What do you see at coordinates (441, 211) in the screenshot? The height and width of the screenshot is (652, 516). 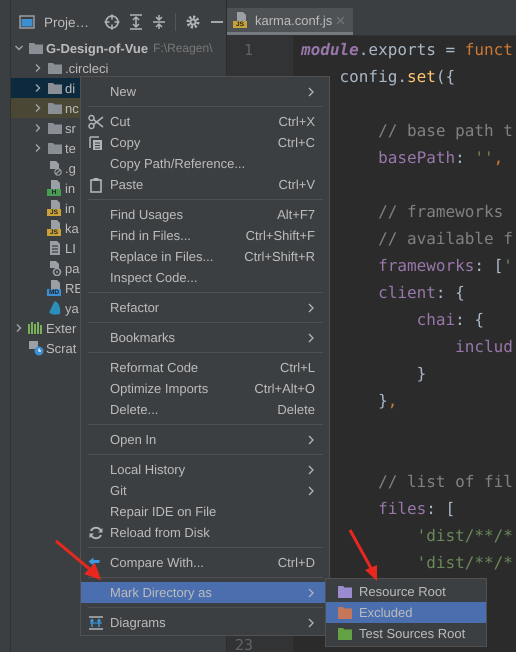 I see `code-line: // frameworks` at bounding box center [441, 211].